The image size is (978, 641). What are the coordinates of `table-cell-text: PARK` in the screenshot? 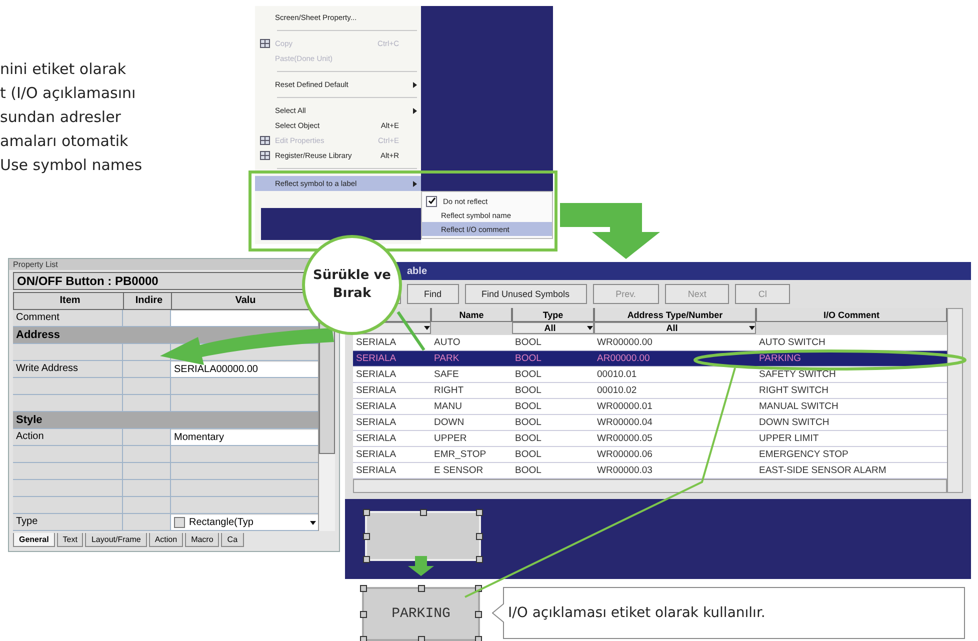 It's located at (446, 359).